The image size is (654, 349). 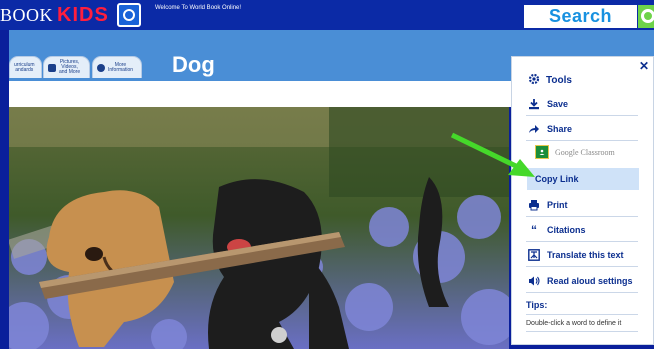 I want to click on tips-text: Double-click a word to define it, so click(x=582, y=323).